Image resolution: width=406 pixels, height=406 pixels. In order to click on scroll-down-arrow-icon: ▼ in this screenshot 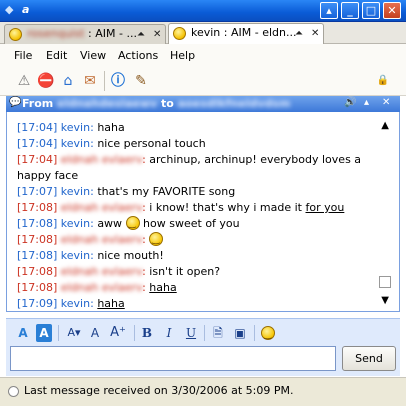, I will do `click(385, 300)`.